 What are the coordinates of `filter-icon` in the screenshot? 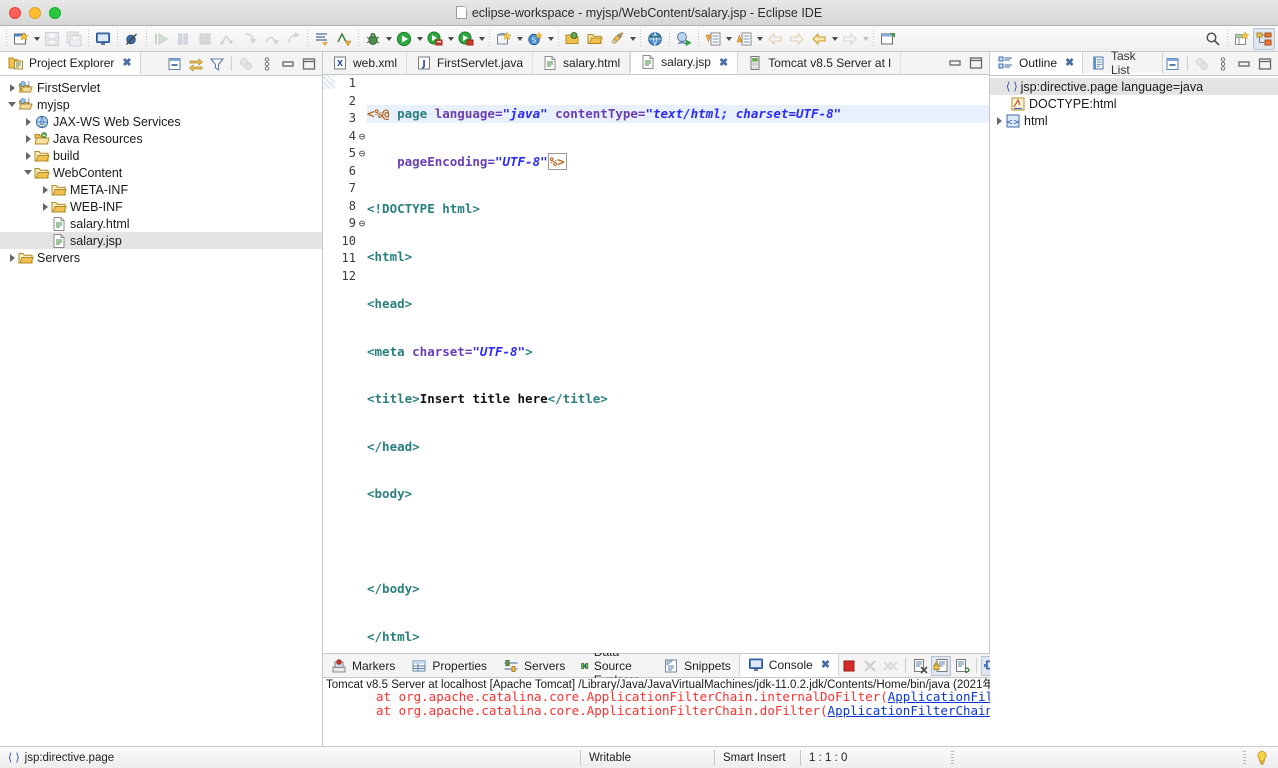 It's located at (217, 64).